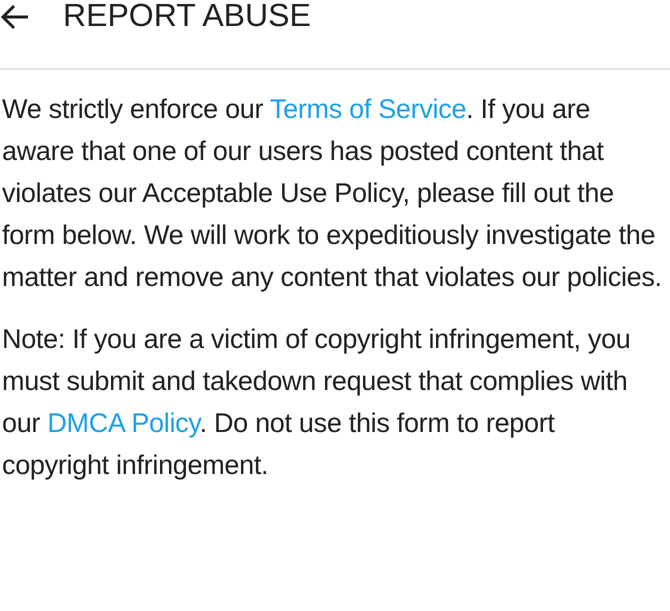  What do you see at coordinates (368, 109) in the screenshot?
I see `link: Terms of Service` at bounding box center [368, 109].